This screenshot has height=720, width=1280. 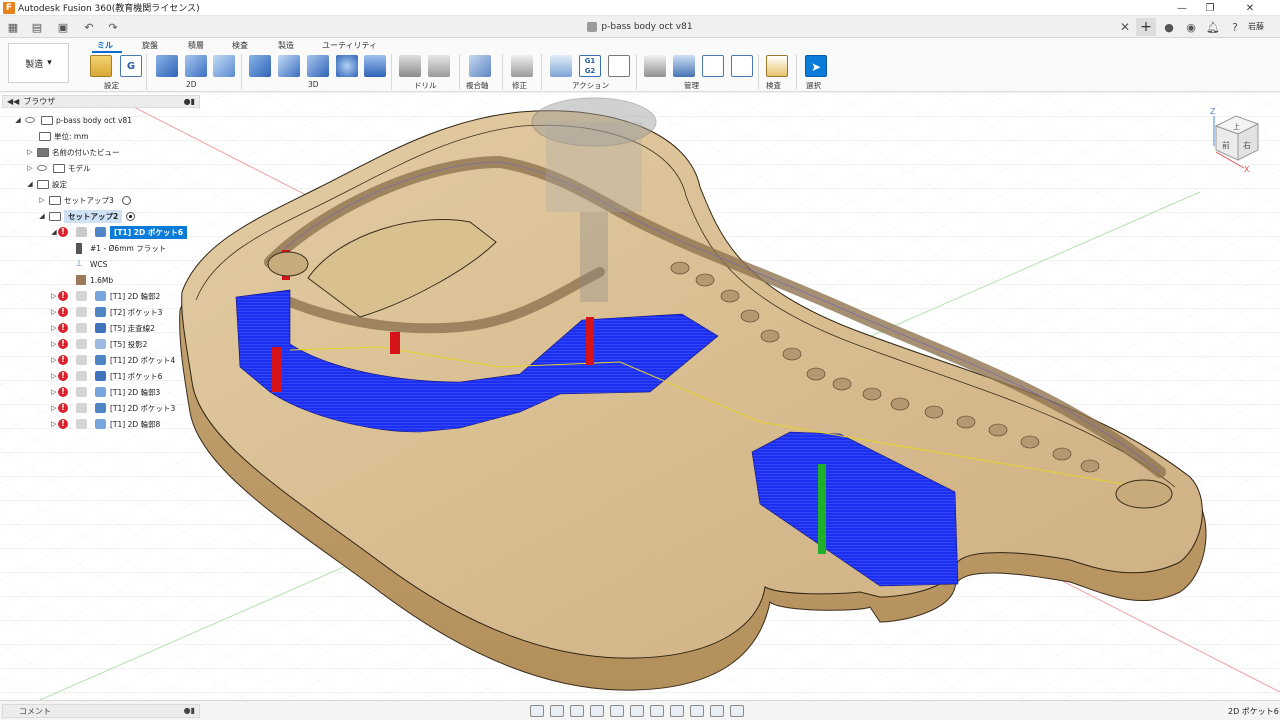 What do you see at coordinates (91, 264) in the screenshot?
I see `tree-item-wcs: ⟂ WCS` at bounding box center [91, 264].